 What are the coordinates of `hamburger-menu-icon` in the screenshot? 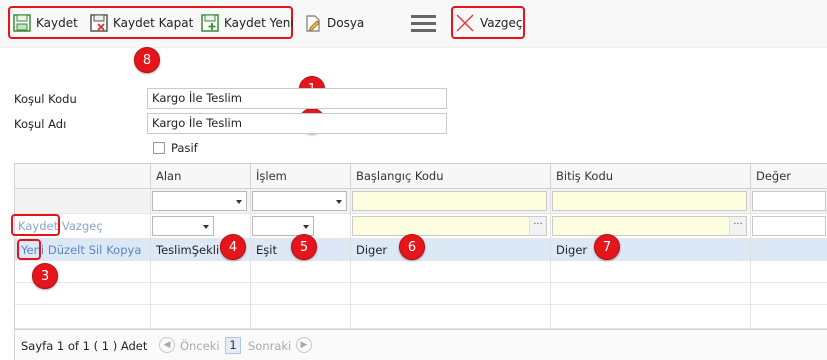 It's located at (423, 23).